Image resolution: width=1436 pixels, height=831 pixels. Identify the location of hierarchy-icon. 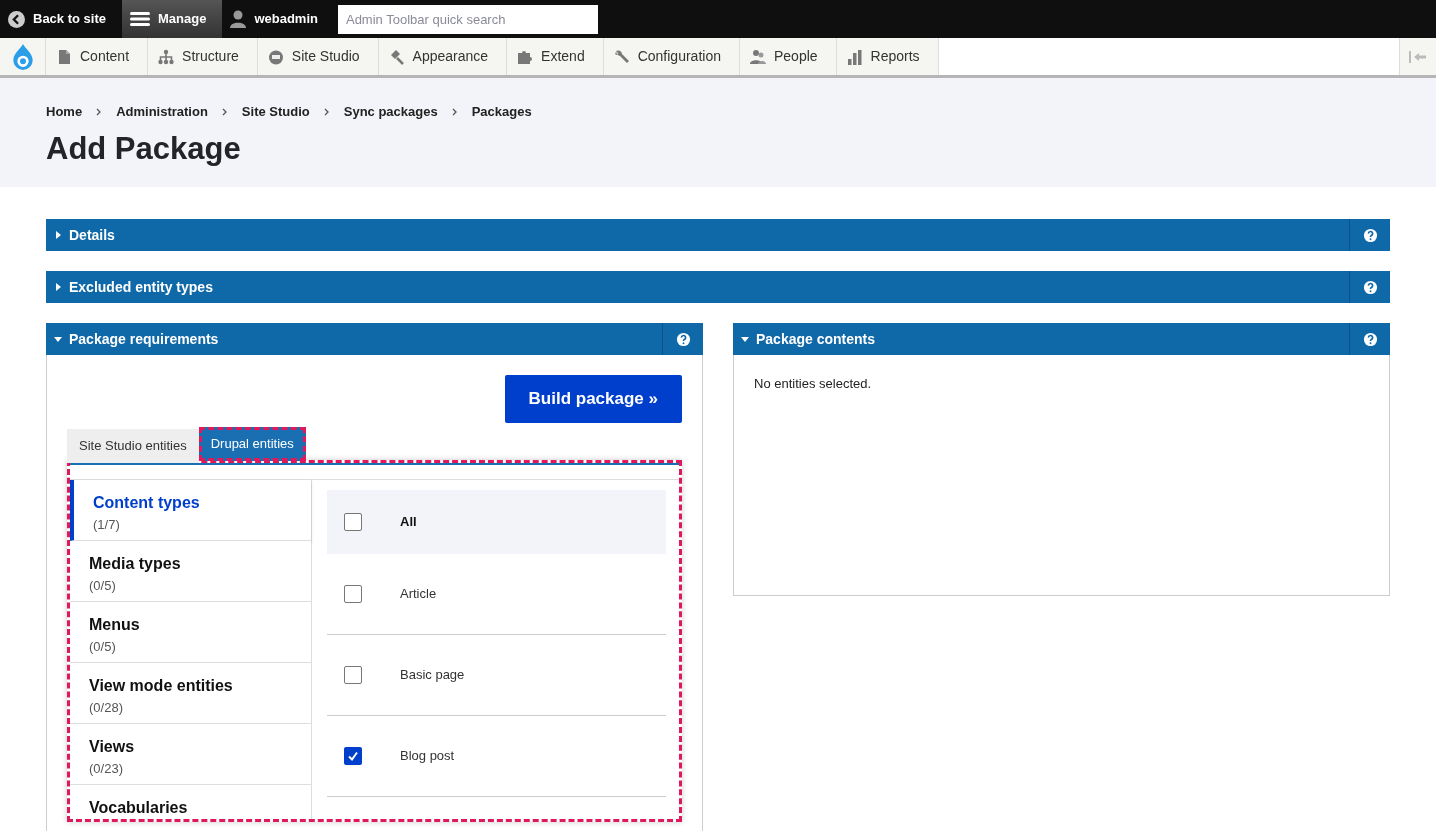
(166, 56).